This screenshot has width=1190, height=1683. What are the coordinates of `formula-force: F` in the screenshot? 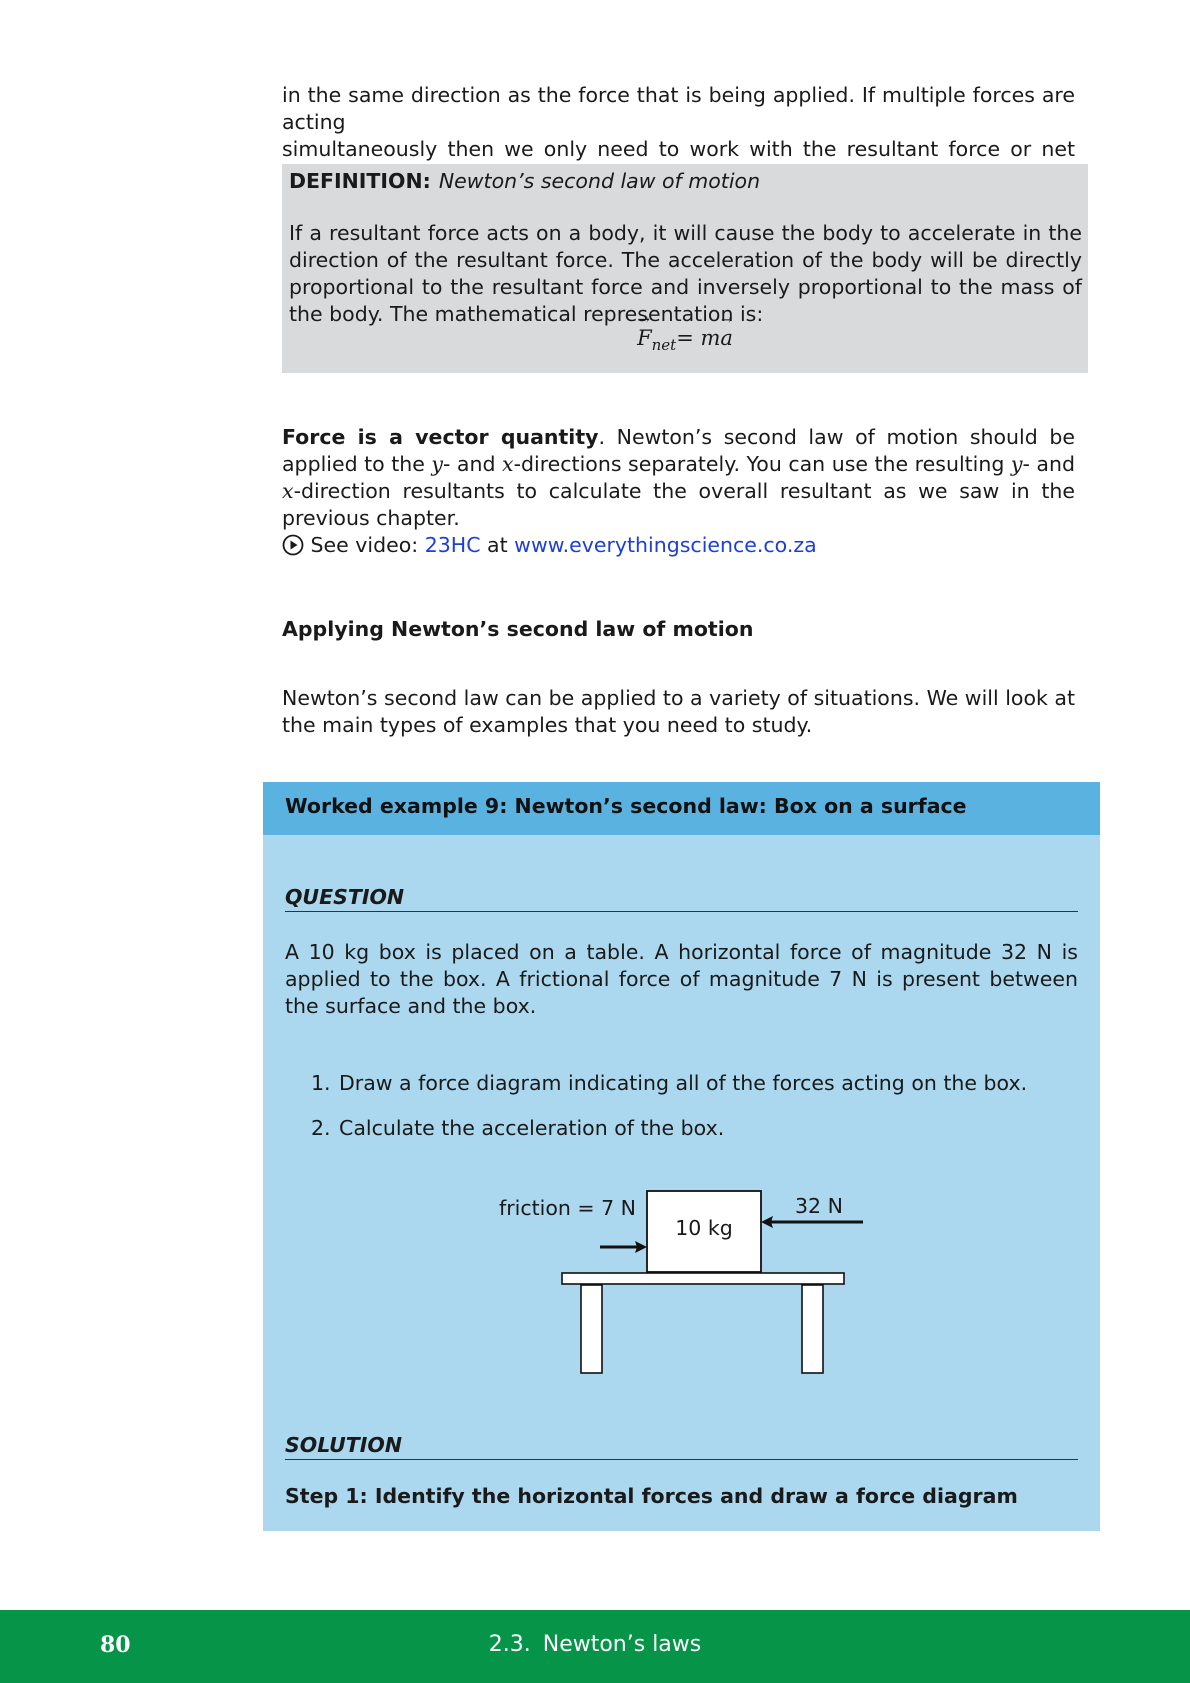 It's located at (644, 338).